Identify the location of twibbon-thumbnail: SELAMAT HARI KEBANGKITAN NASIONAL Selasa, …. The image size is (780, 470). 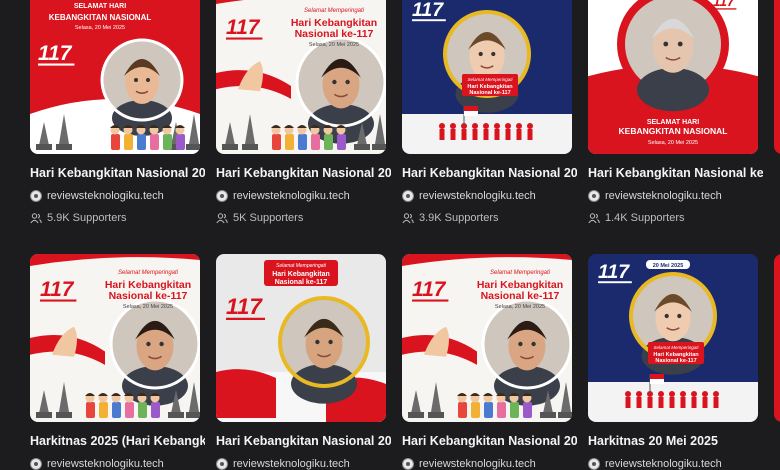
(115, 77).